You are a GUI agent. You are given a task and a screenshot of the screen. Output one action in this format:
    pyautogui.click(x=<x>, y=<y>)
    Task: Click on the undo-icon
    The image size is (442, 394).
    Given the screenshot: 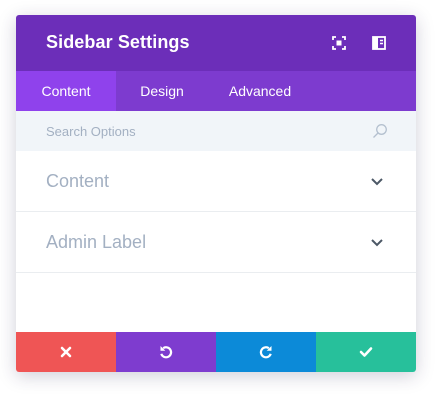 What is the action you would take?
    pyautogui.click(x=166, y=352)
    